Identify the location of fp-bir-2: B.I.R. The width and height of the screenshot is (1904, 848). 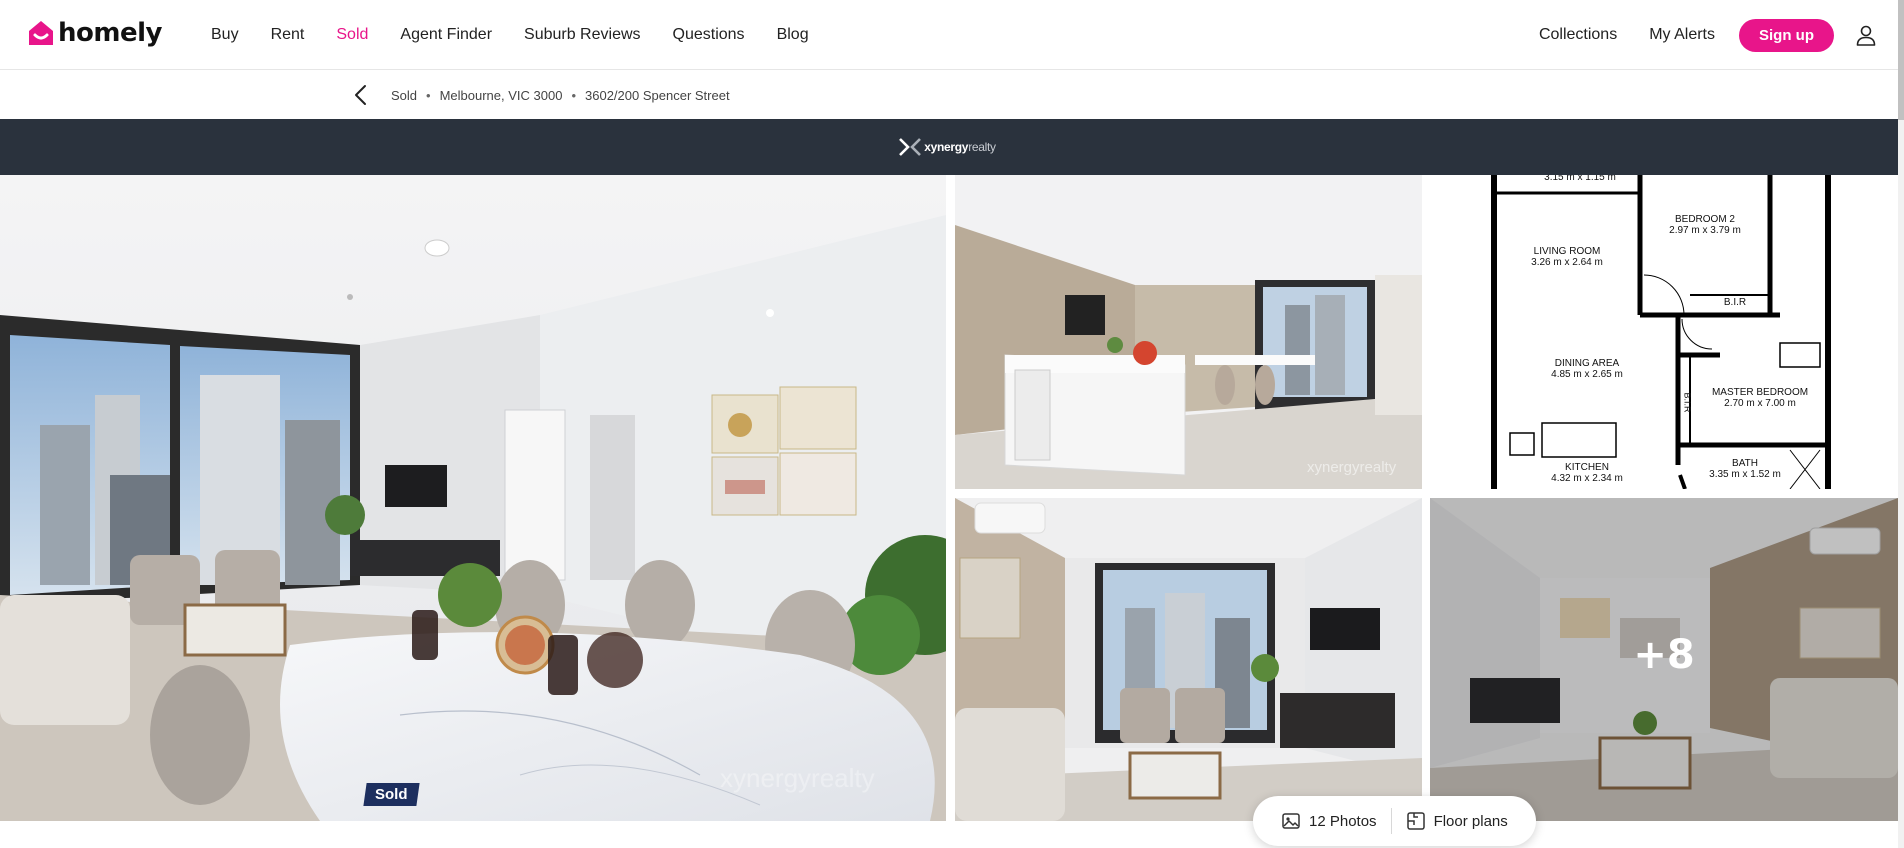
(1687, 402).